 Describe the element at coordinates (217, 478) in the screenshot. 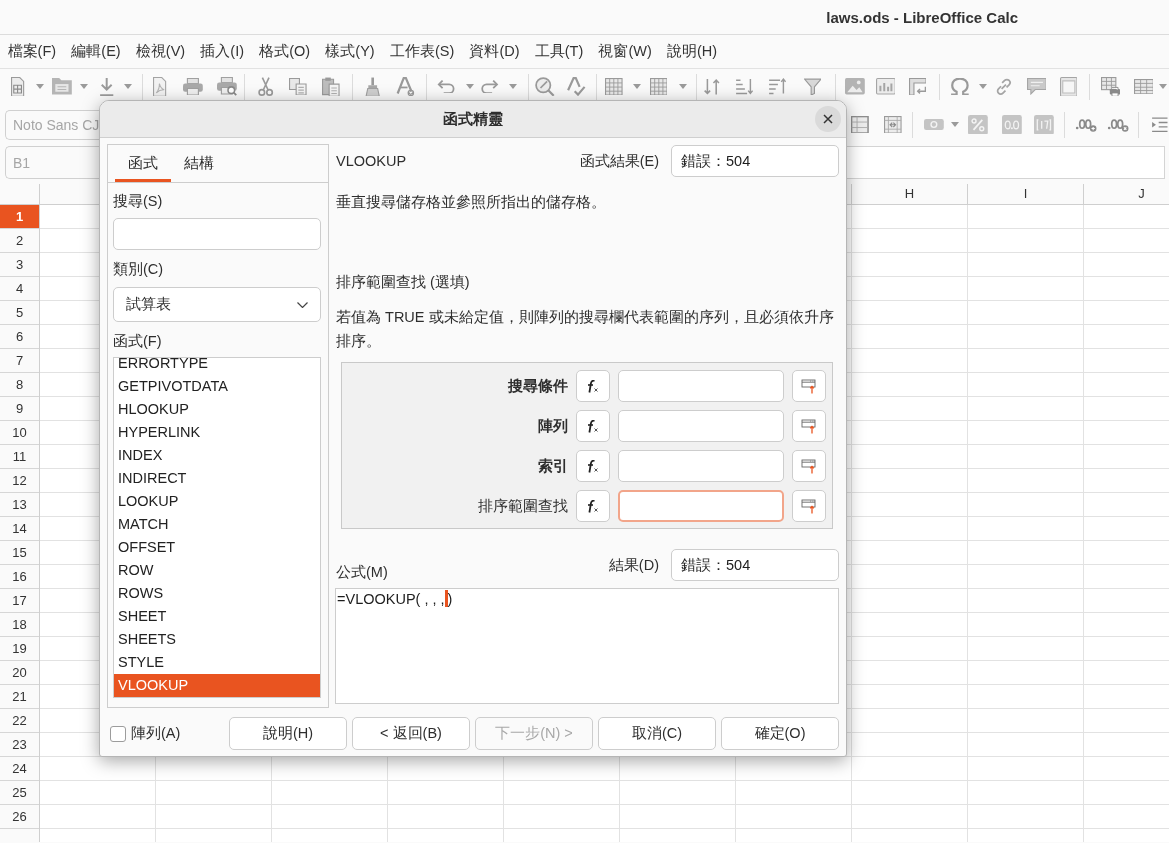

I see `function-list-item: INDIRECT` at that location.